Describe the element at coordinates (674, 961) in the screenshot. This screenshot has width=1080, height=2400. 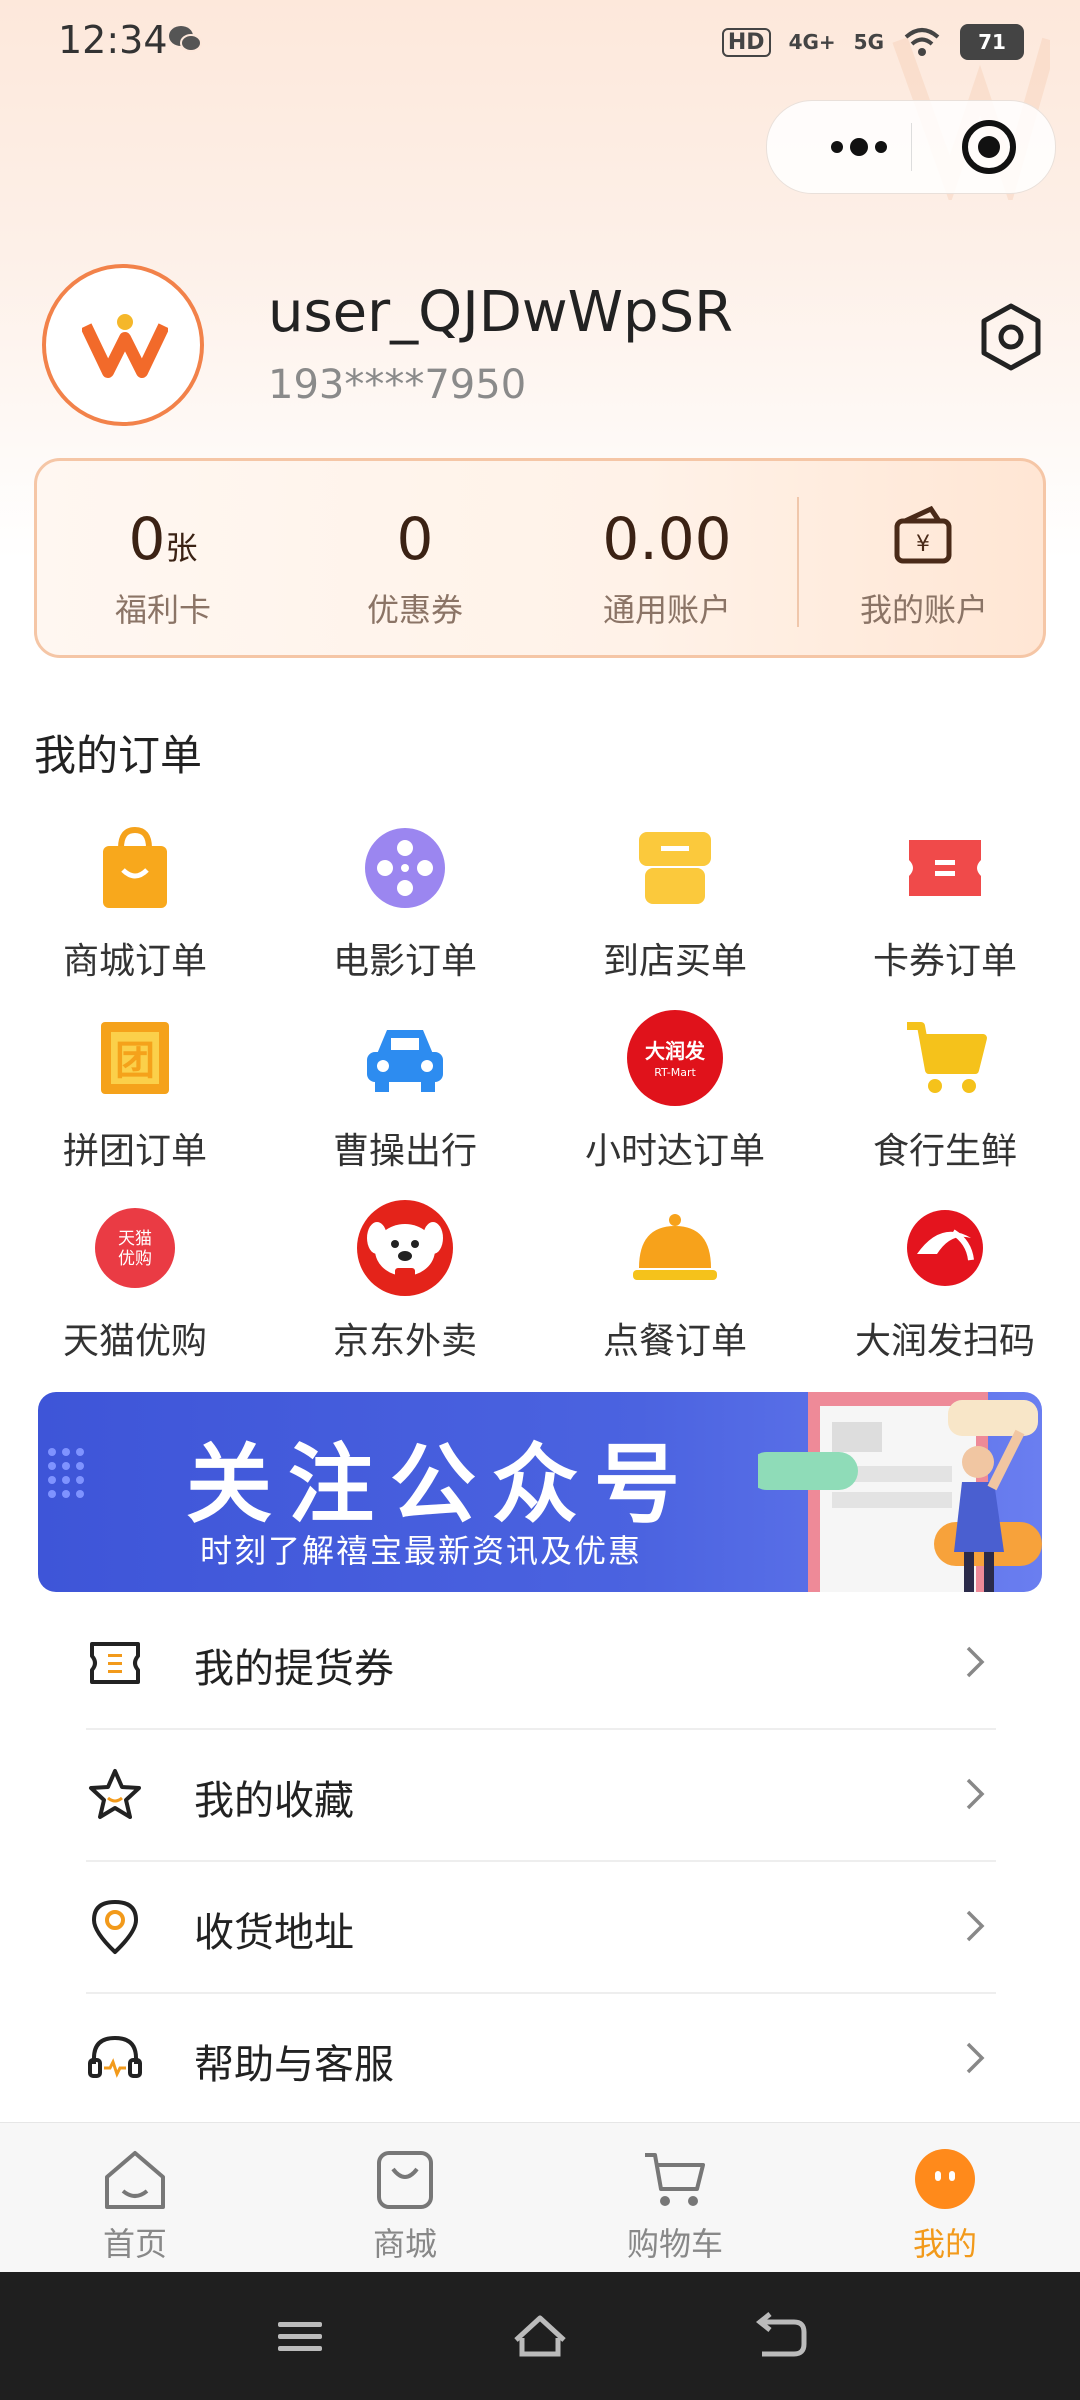
I see `order-item-label: 到店买单` at that location.